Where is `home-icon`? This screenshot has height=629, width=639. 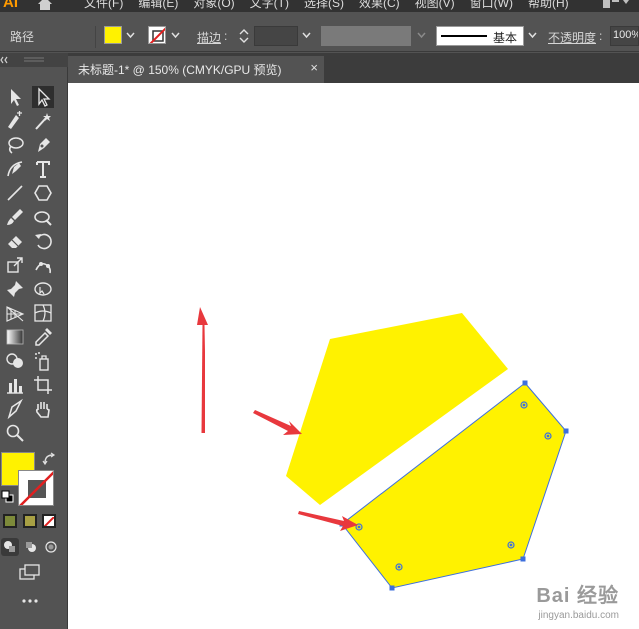
home-icon is located at coordinates (45, 5).